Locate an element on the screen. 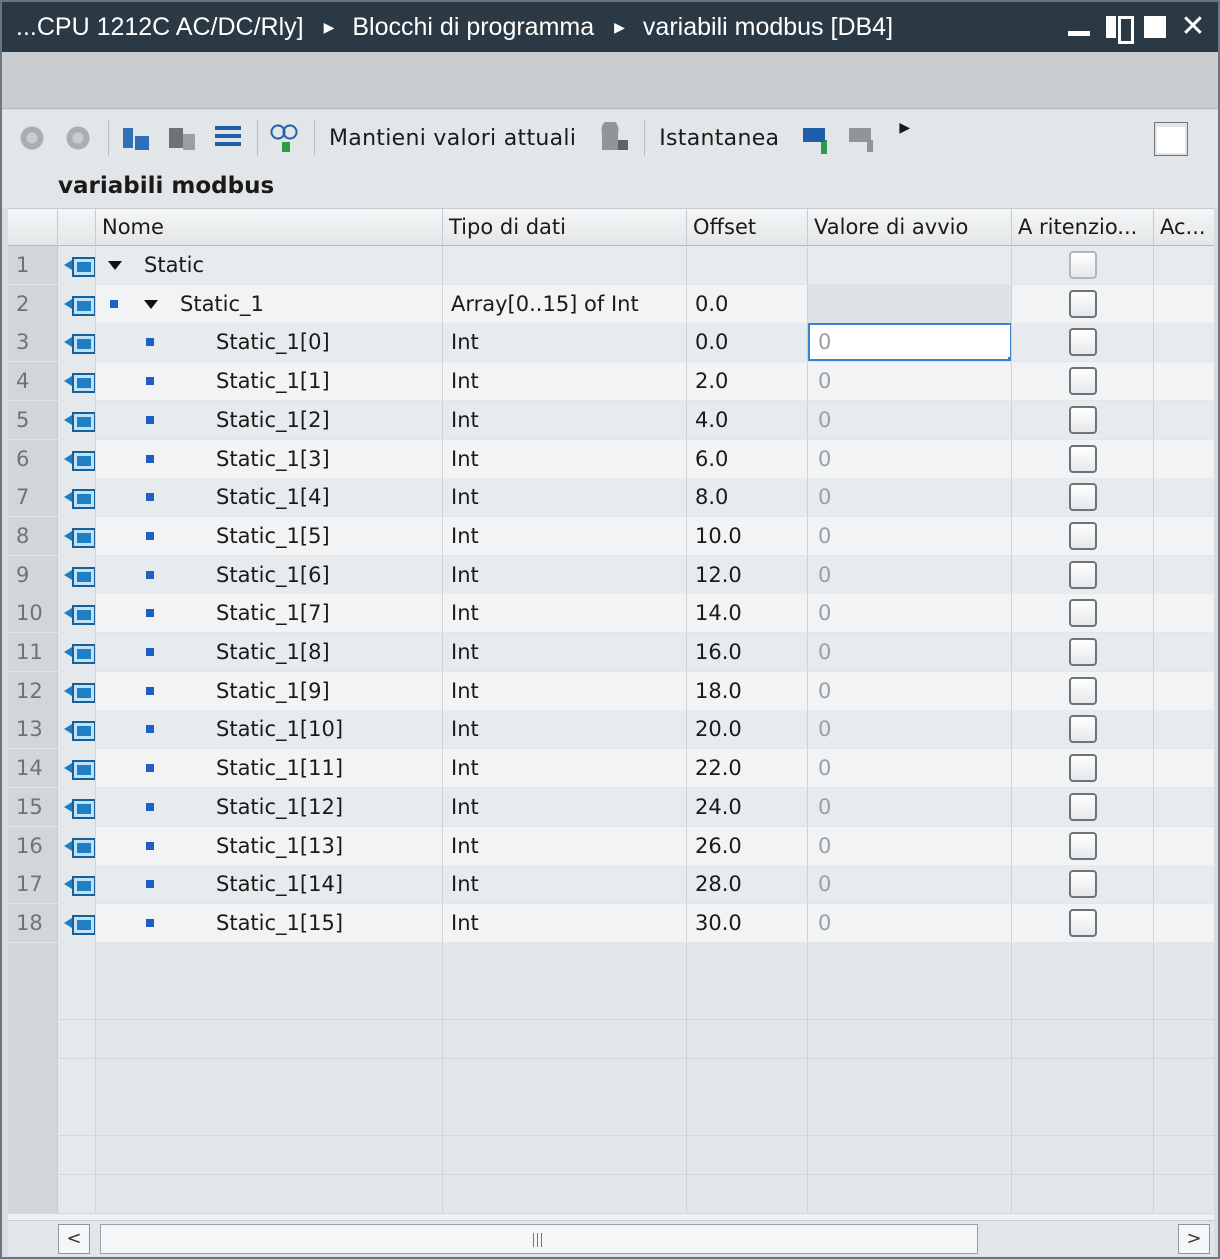  start-value-cell is located at coordinates (910, 265).